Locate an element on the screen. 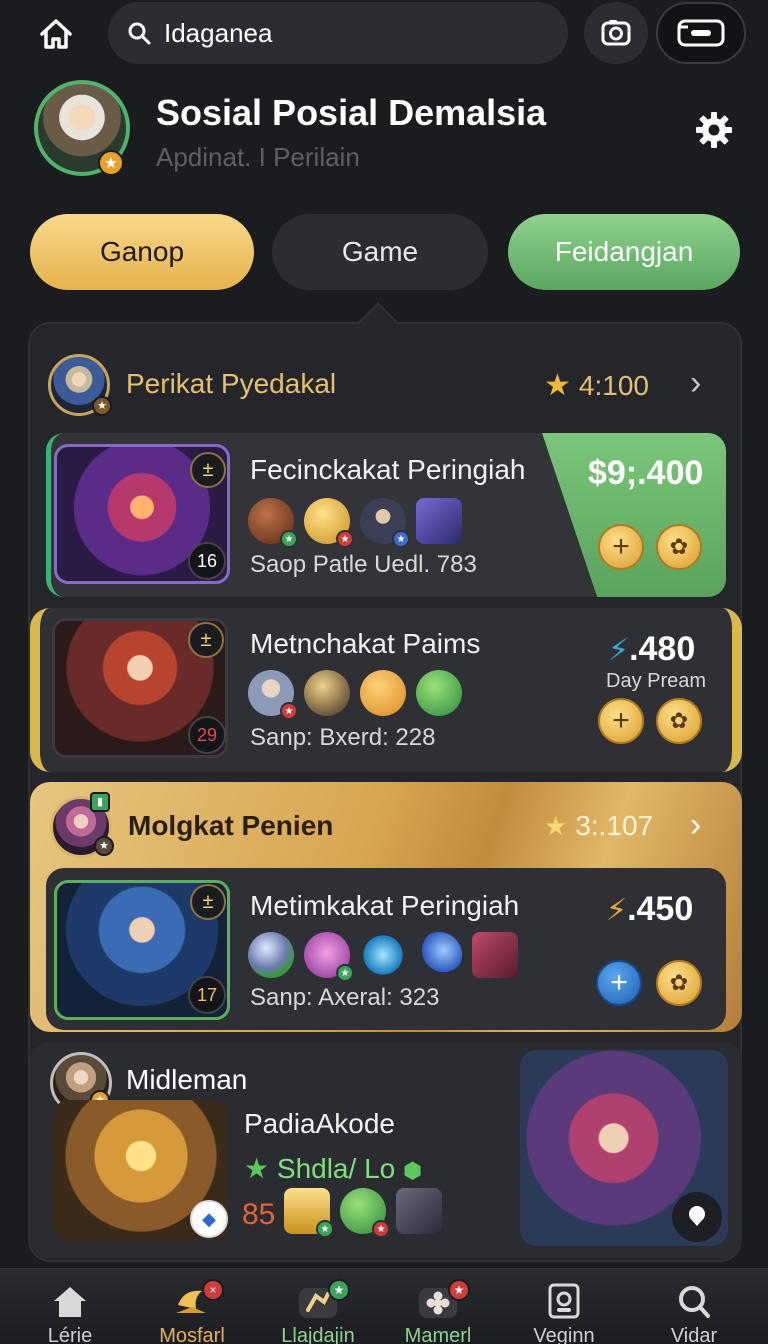 The image size is (768, 1344). level-badge: 16 is located at coordinates (207, 561).